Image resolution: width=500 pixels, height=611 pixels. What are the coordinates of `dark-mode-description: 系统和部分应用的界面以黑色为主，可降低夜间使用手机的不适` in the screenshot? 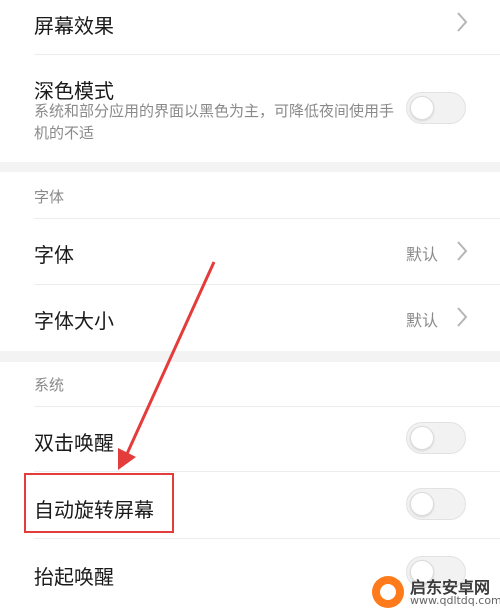 It's located at (214, 122).